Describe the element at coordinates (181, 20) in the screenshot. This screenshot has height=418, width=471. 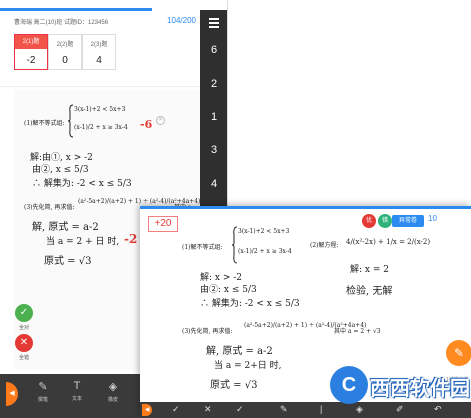
I see `paper-counter: 104/200` at that location.